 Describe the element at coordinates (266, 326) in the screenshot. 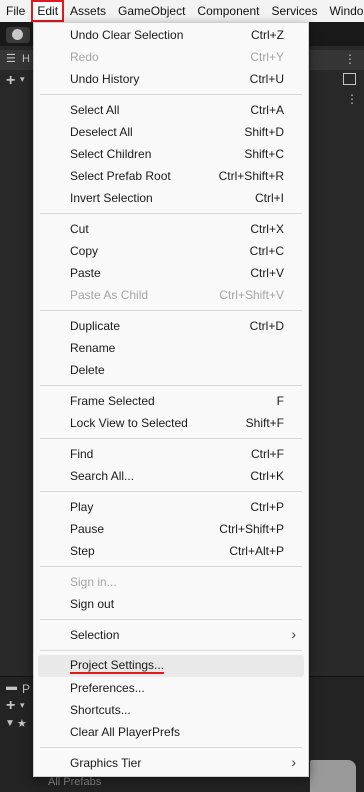

I see `menu-item-shortcut: Ctrl+D` at that location.